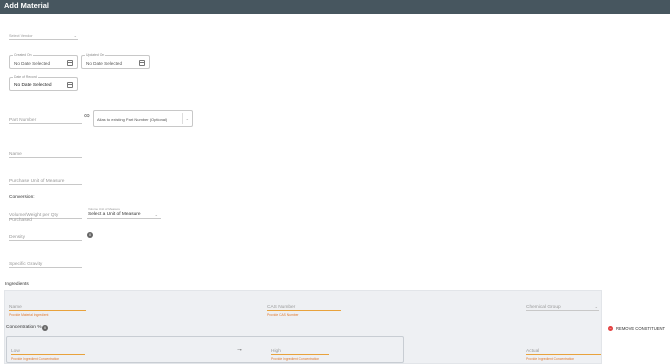 The image size is (670, 364). Describe the element at coordinates (543, 307) in the screenshot. I see `chemical-group-label: Chemical Group` at that location.